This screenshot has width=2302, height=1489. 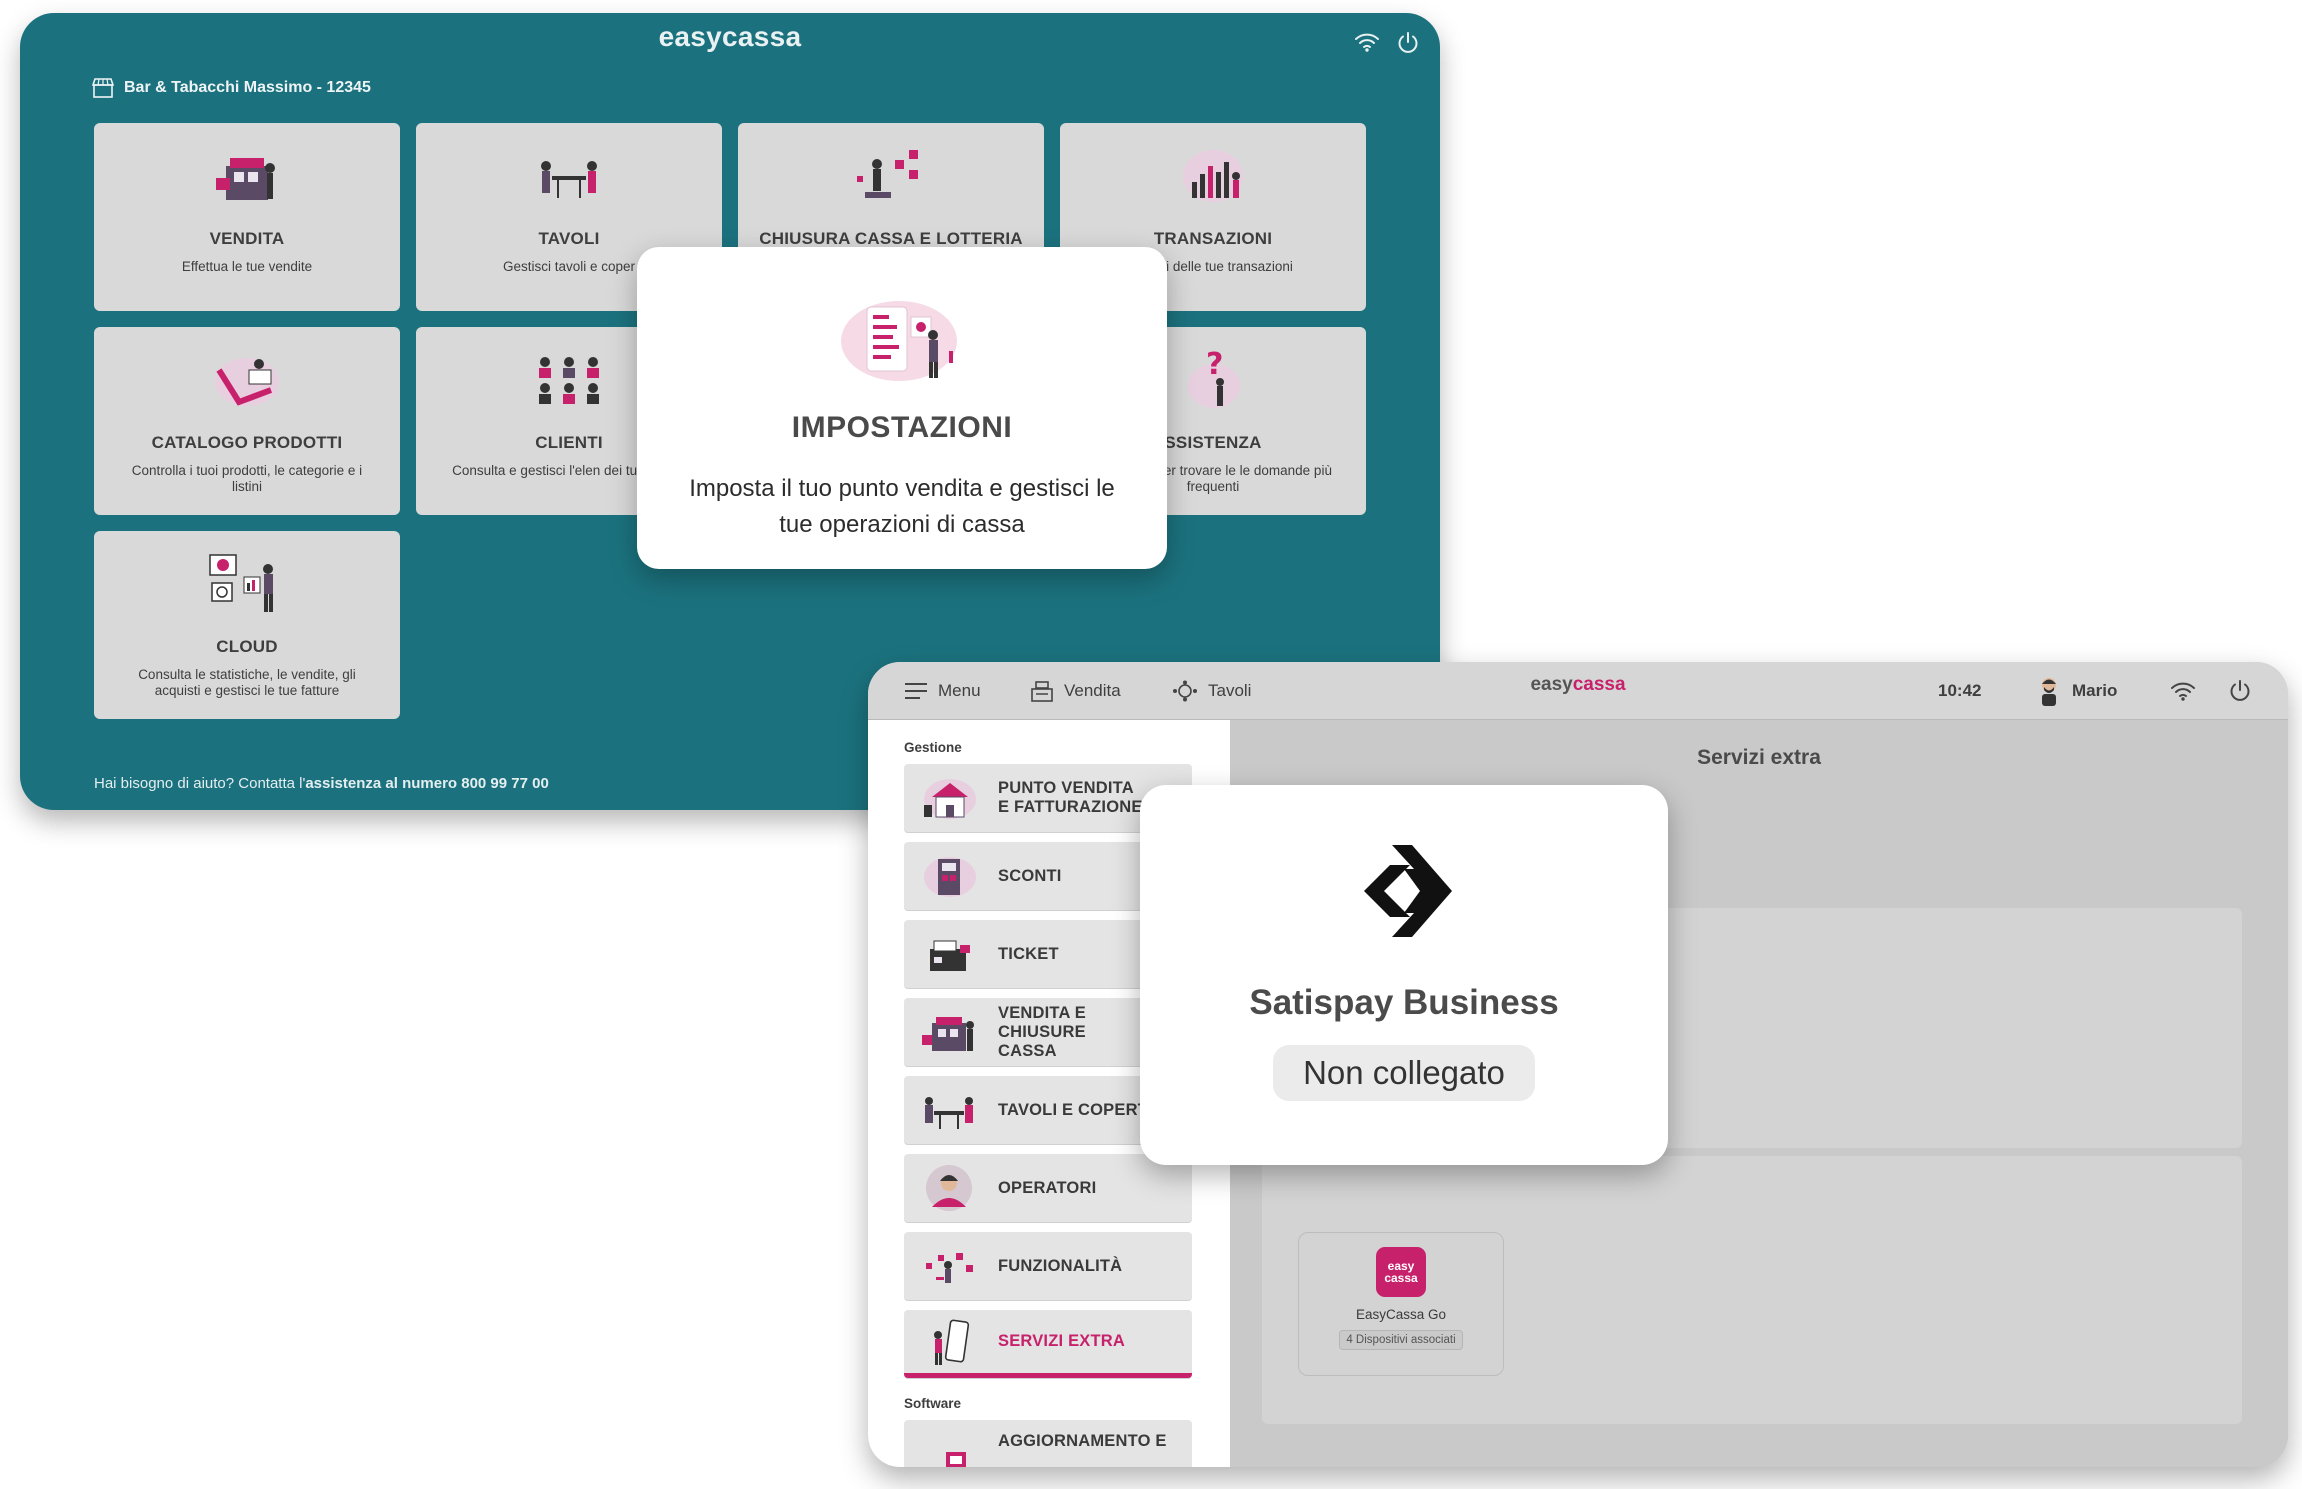 What do you see at coordinates (1213, 238) in the screenshot?
I see `tile-title: TRANSAZIONI` at bounding box center [1213, 238].